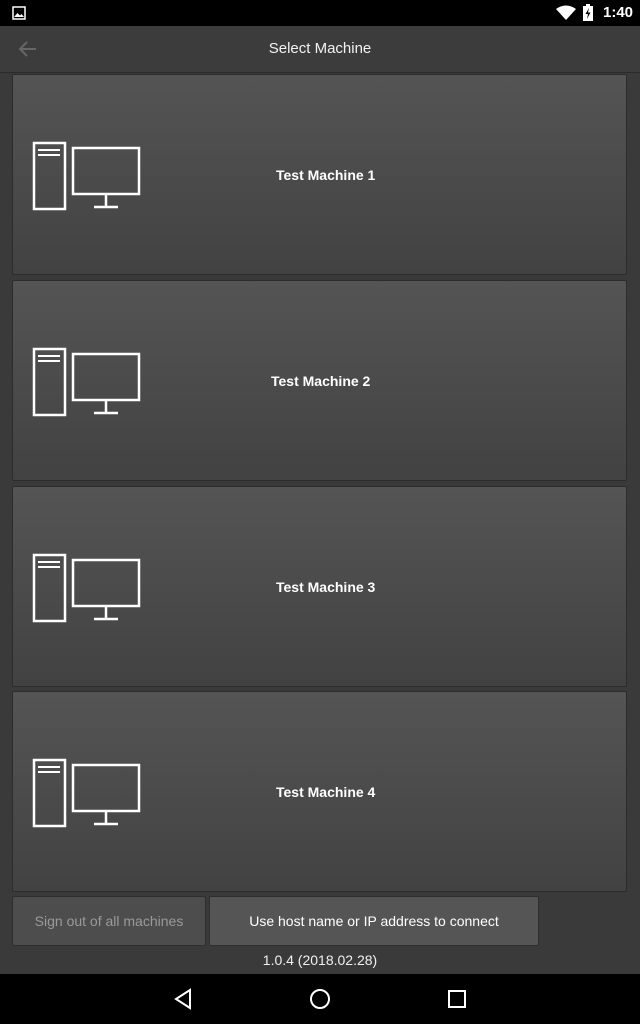 This screenshot has width=640, height=1024. I want to click on machine-name: Test Machine 3, so click(326, 587).